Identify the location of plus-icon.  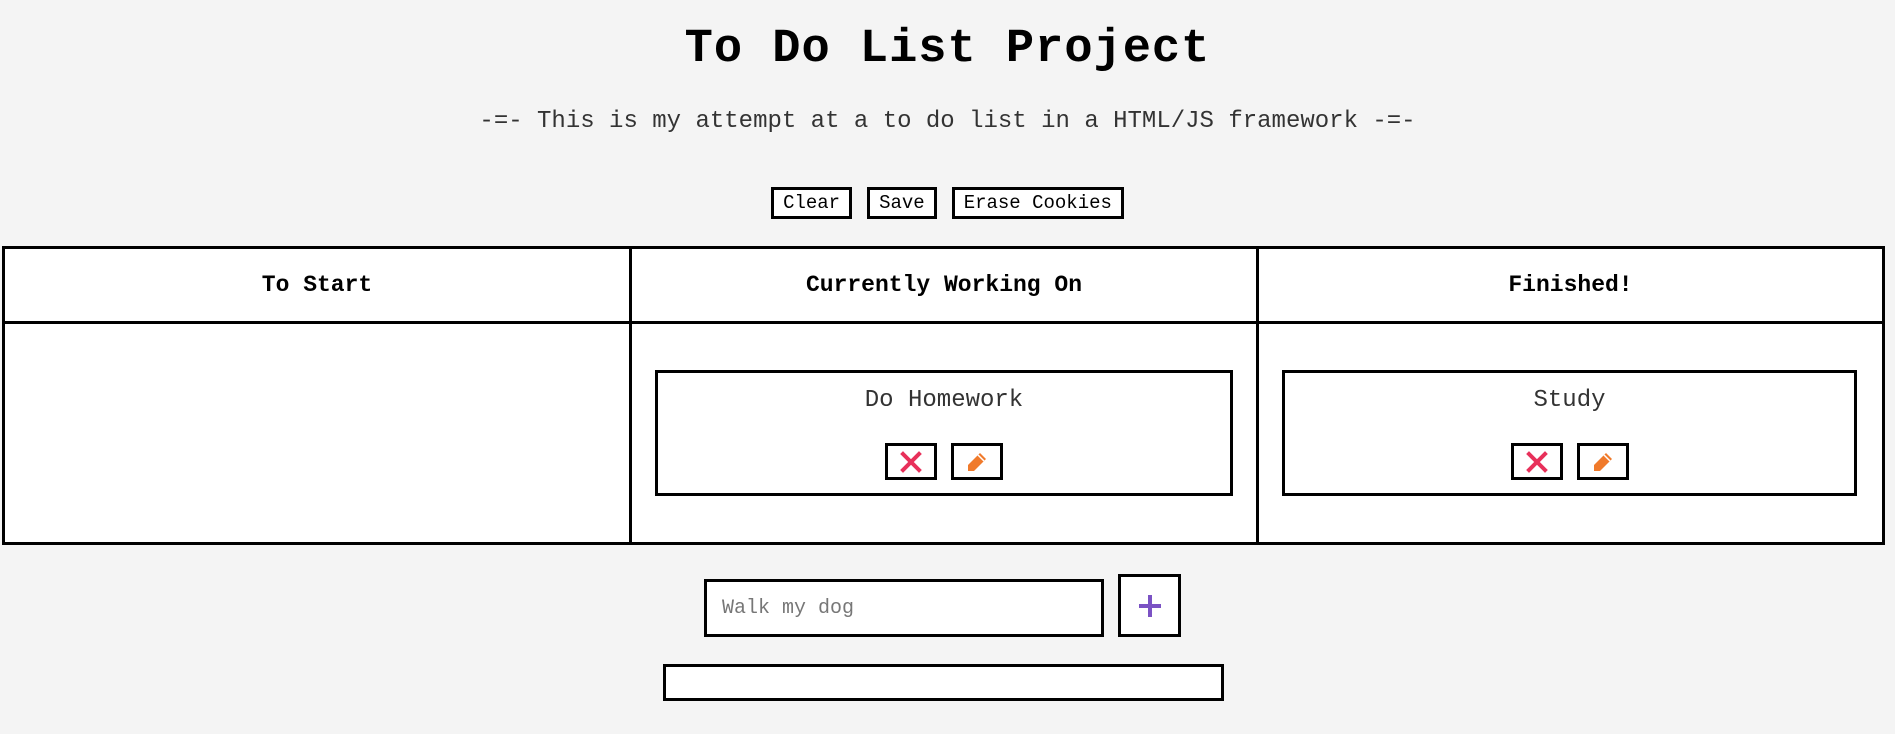
(1149, 605).